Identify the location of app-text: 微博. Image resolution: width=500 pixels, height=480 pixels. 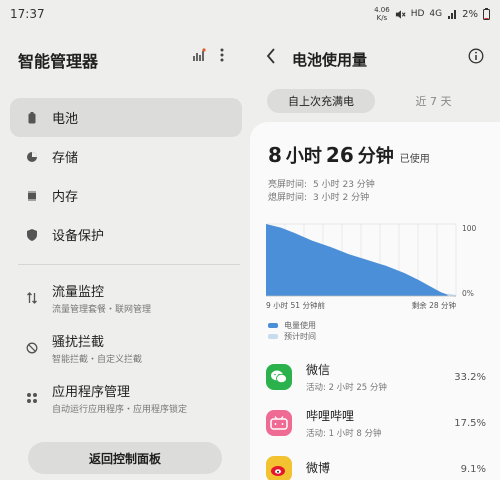
(379, 469).